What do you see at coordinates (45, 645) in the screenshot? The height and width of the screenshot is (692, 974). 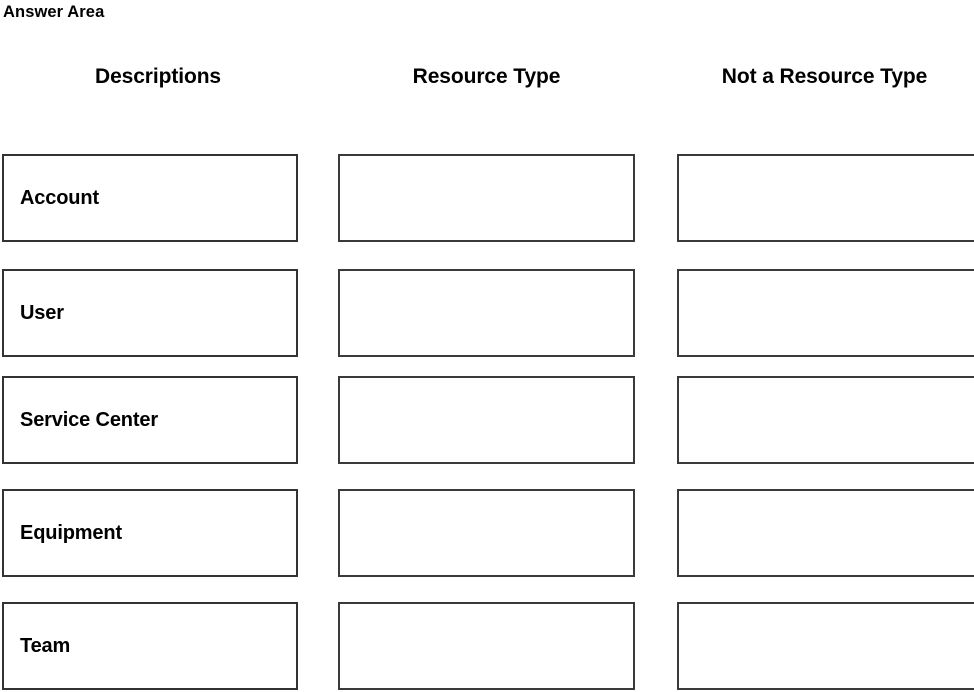 I see `description-label: Team` at bounding box center [45, 645].